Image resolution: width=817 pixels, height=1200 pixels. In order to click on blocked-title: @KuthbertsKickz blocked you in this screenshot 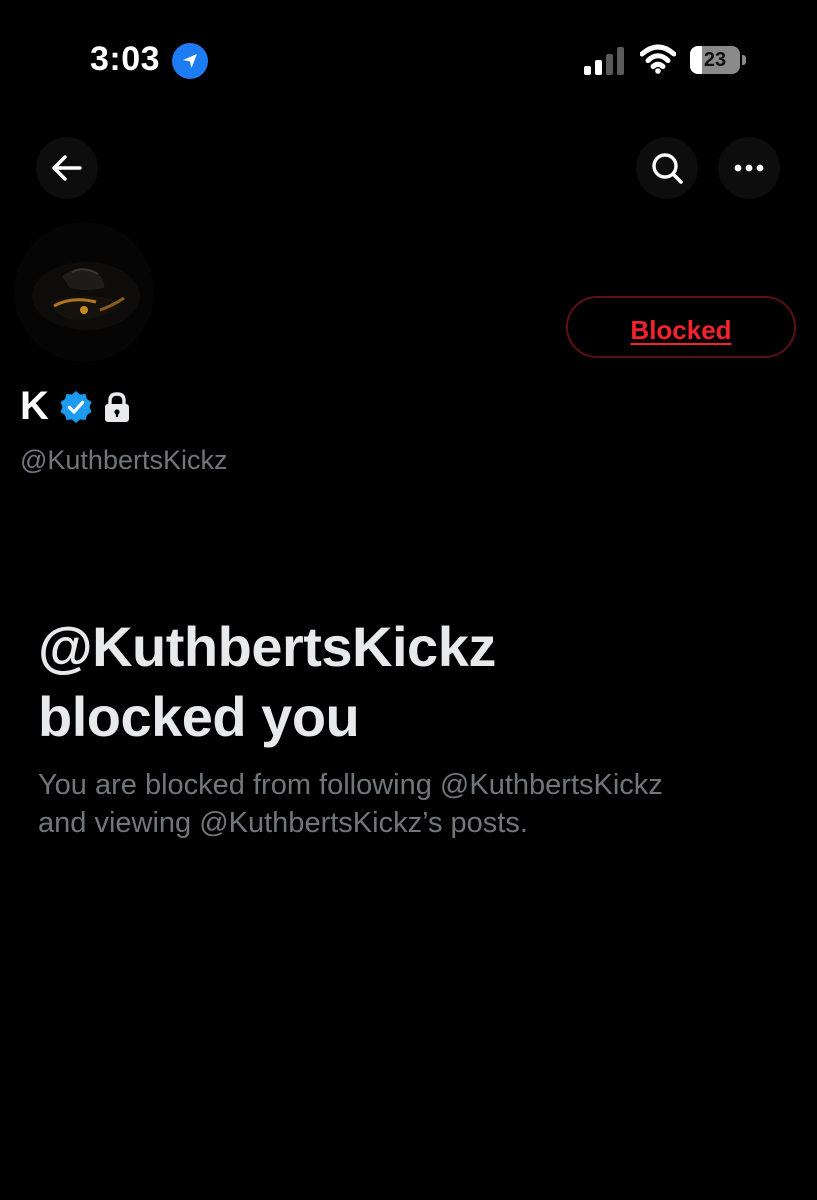, I will do `click(408, 682)`.